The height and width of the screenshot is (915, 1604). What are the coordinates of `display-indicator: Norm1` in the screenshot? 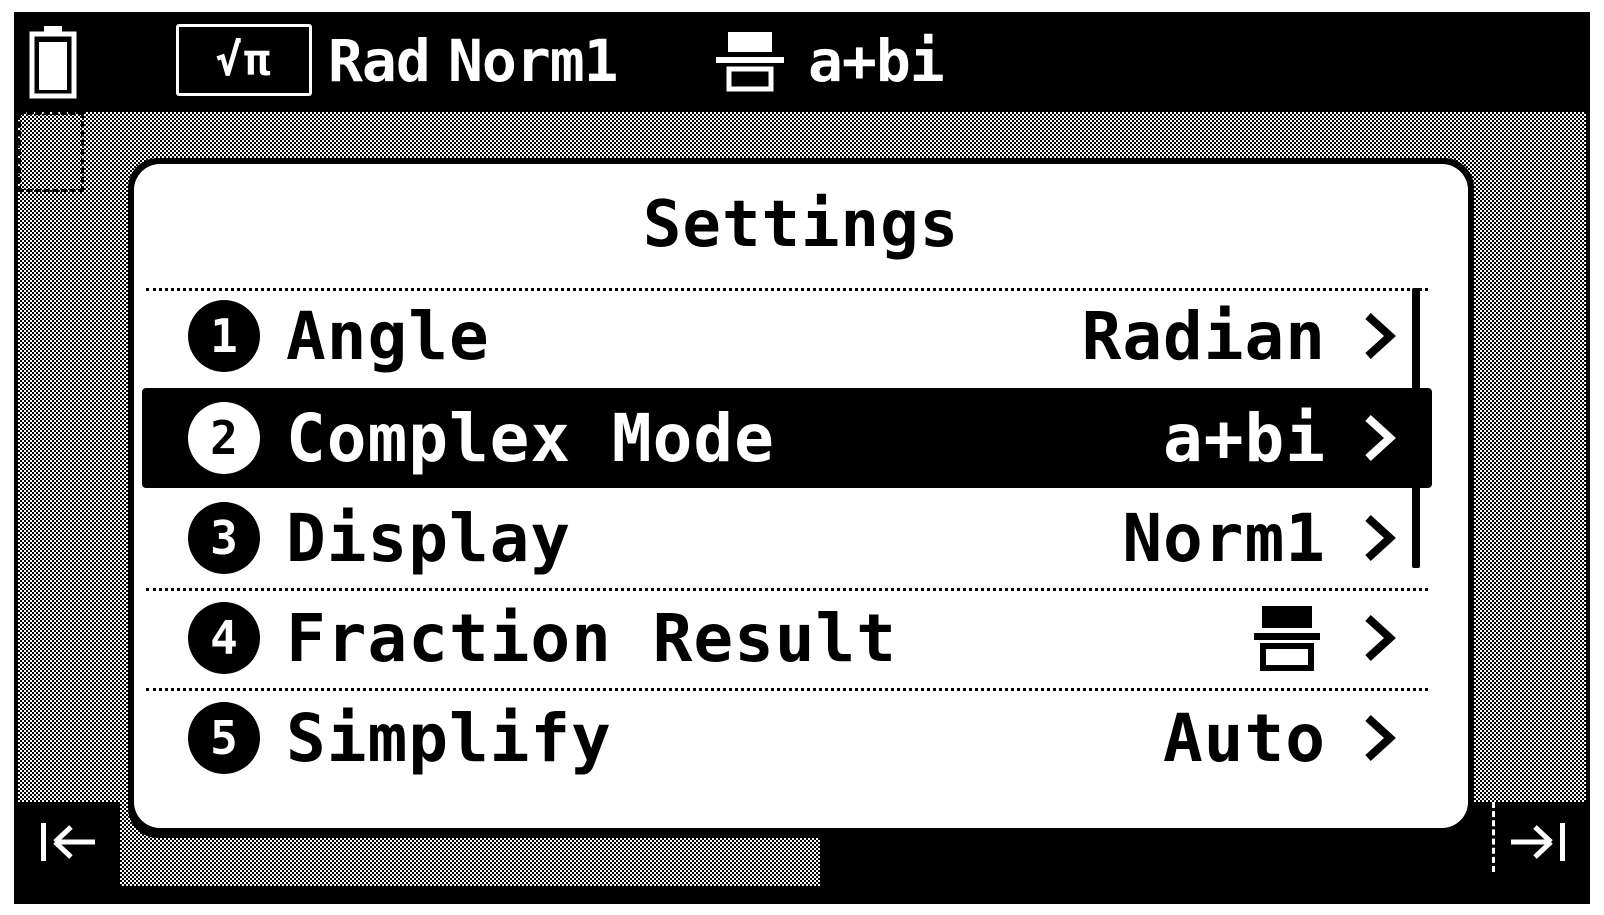 It's located at (533, 61).